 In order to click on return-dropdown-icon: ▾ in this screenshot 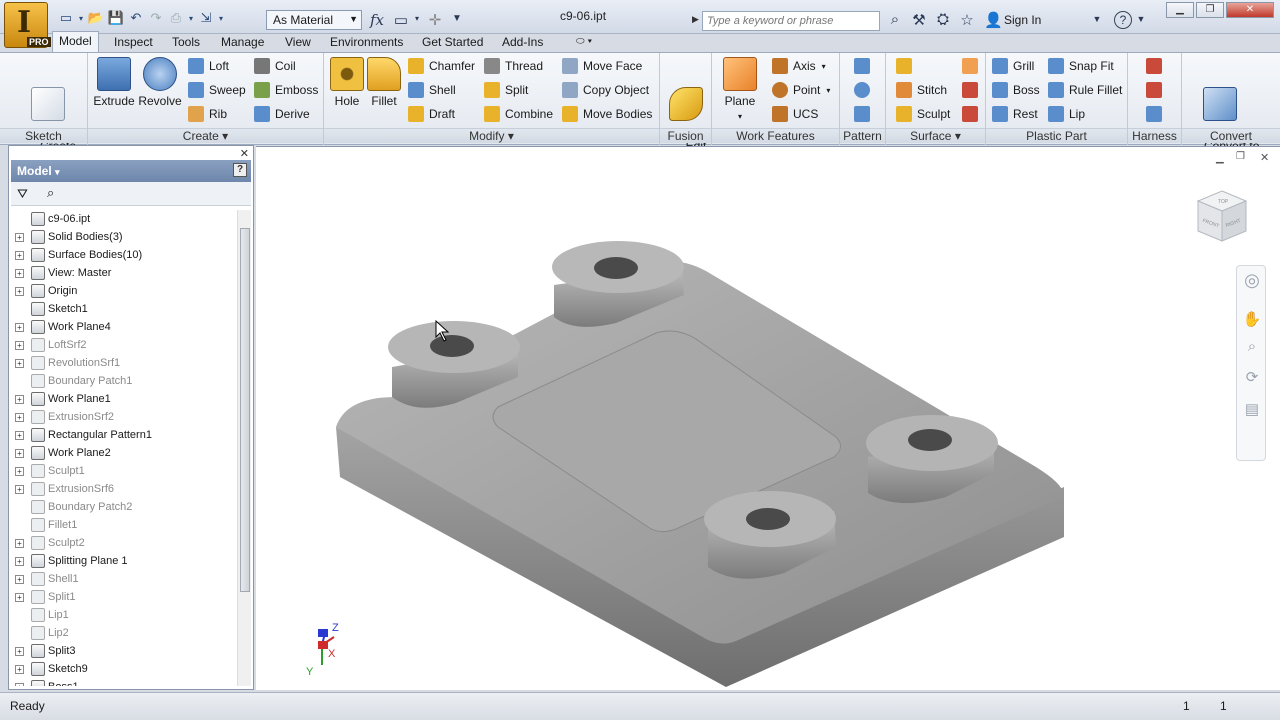, I will do `click(221, 18)`.